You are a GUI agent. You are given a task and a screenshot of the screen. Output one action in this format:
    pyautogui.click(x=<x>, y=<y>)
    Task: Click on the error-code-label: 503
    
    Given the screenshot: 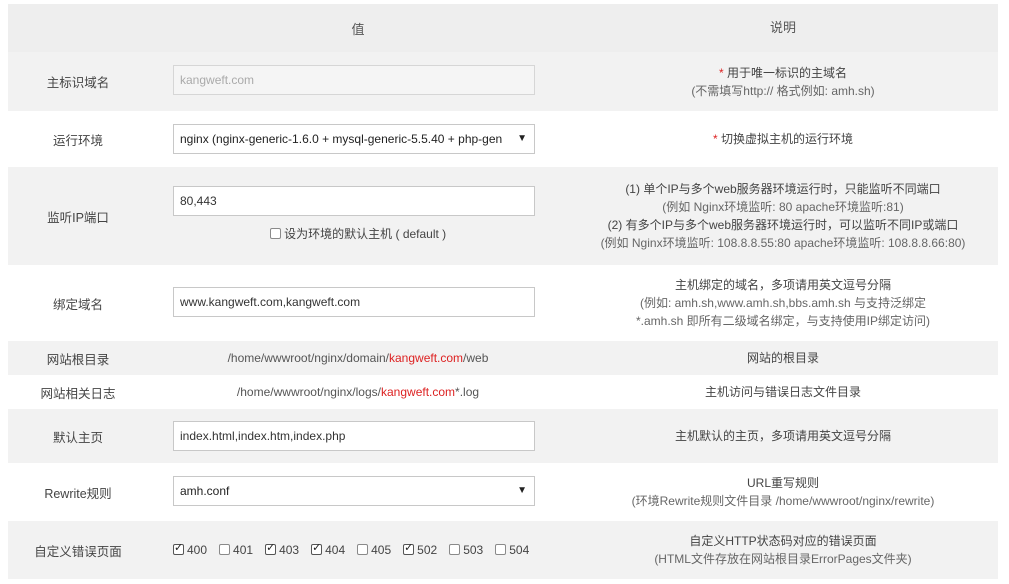 What is the action you would take?
    pyautogui.click(x=473, y=550)
    